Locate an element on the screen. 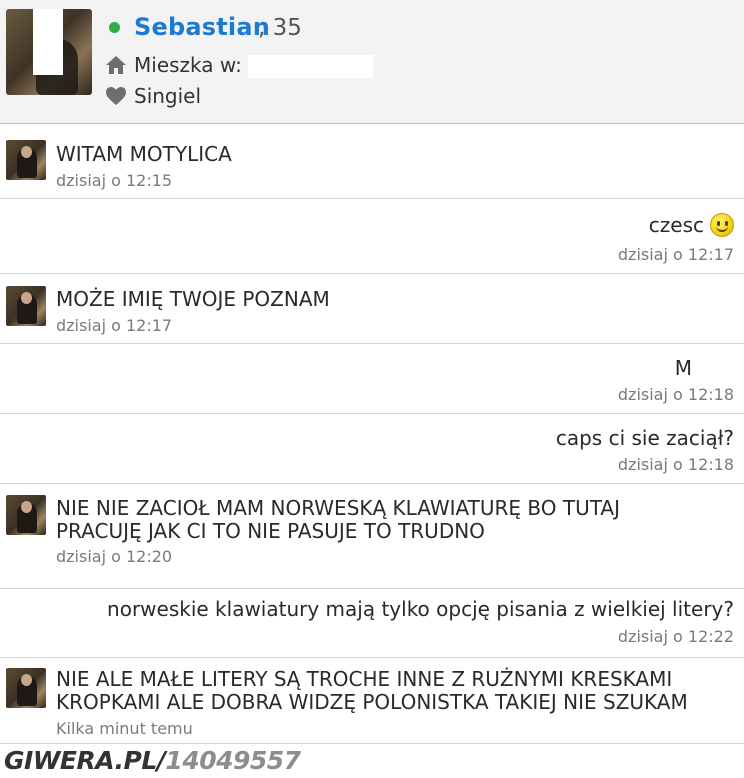  watermark-site: GIWERA.PL/ is located at coordinates (85, 760).